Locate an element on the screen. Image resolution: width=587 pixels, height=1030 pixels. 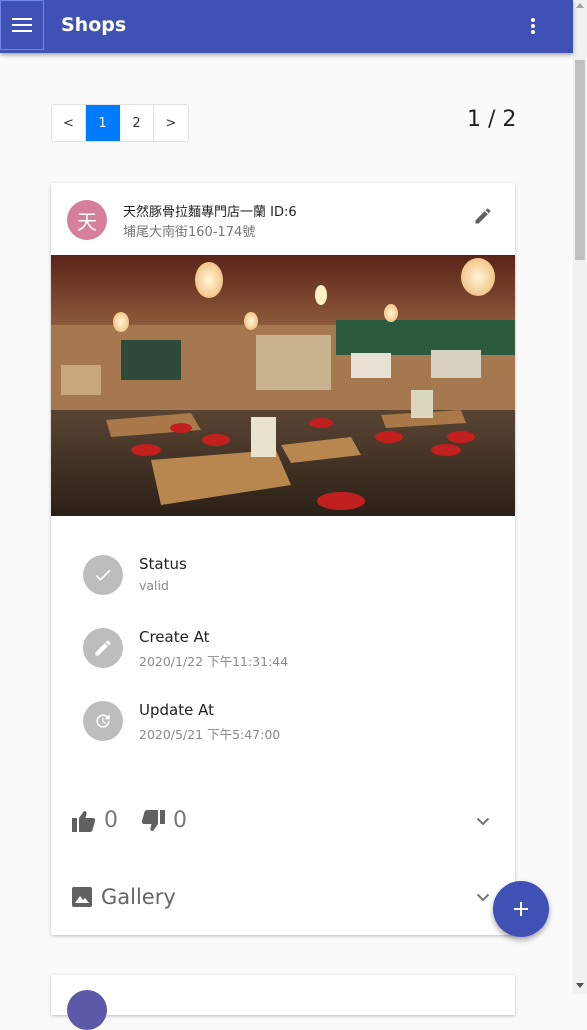
more-options-button is located at coordinates (533, 26).